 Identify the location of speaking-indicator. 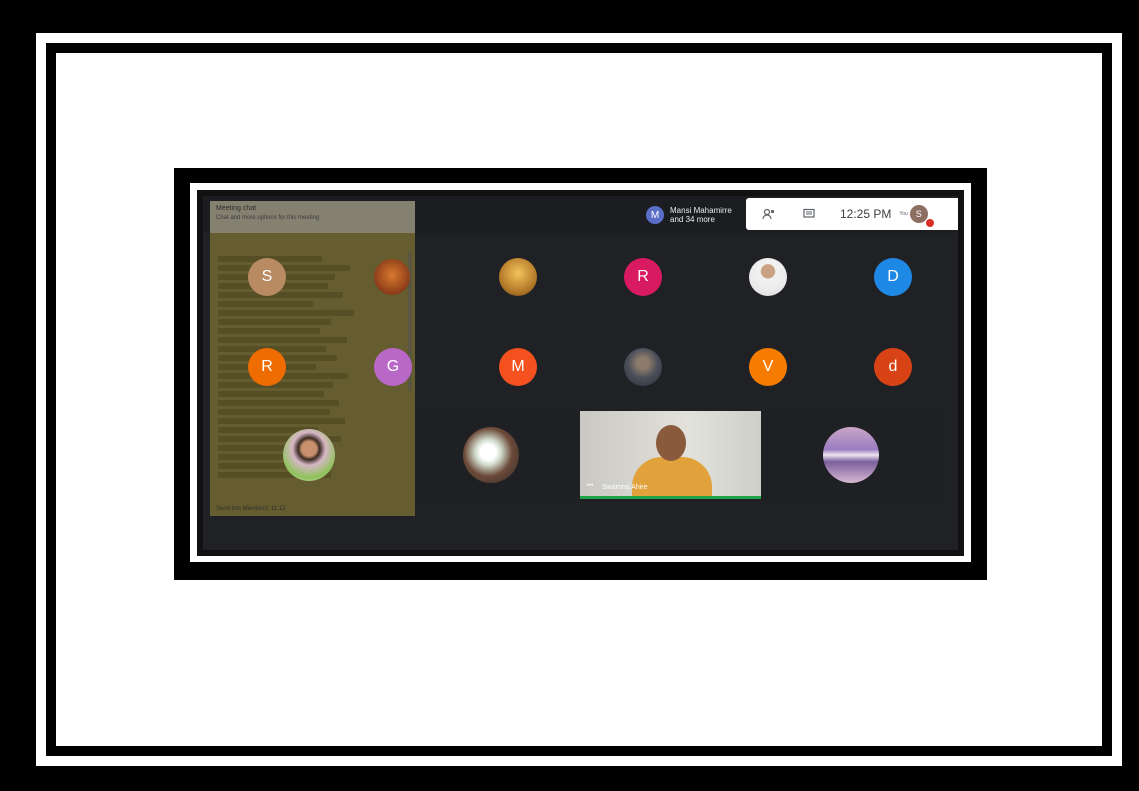
(670, 497).